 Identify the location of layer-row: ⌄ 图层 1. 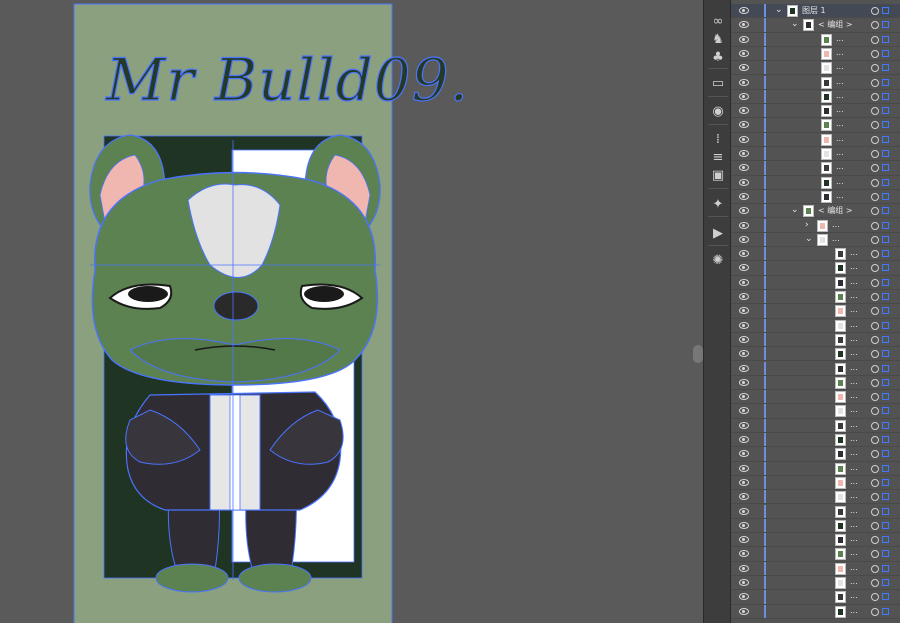
(815, 11).